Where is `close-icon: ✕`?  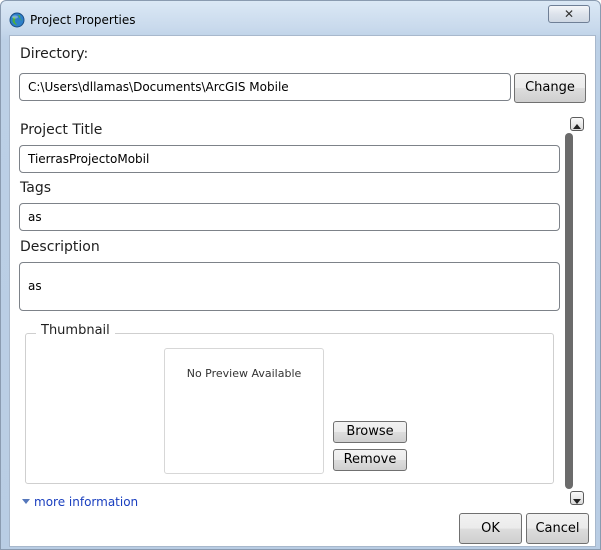
close-icon: ✕ is located at coordinates (569, 14).